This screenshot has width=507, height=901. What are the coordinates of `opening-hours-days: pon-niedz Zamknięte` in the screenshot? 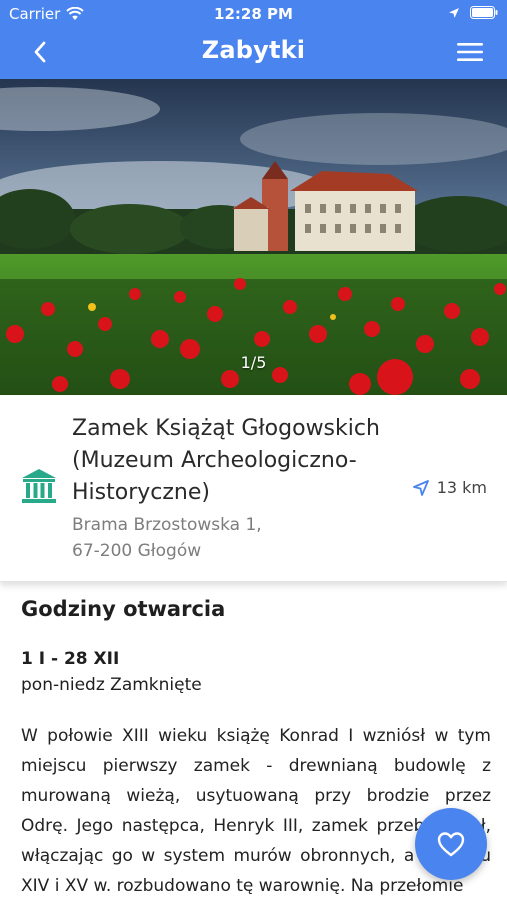 It's located at (111, 685).